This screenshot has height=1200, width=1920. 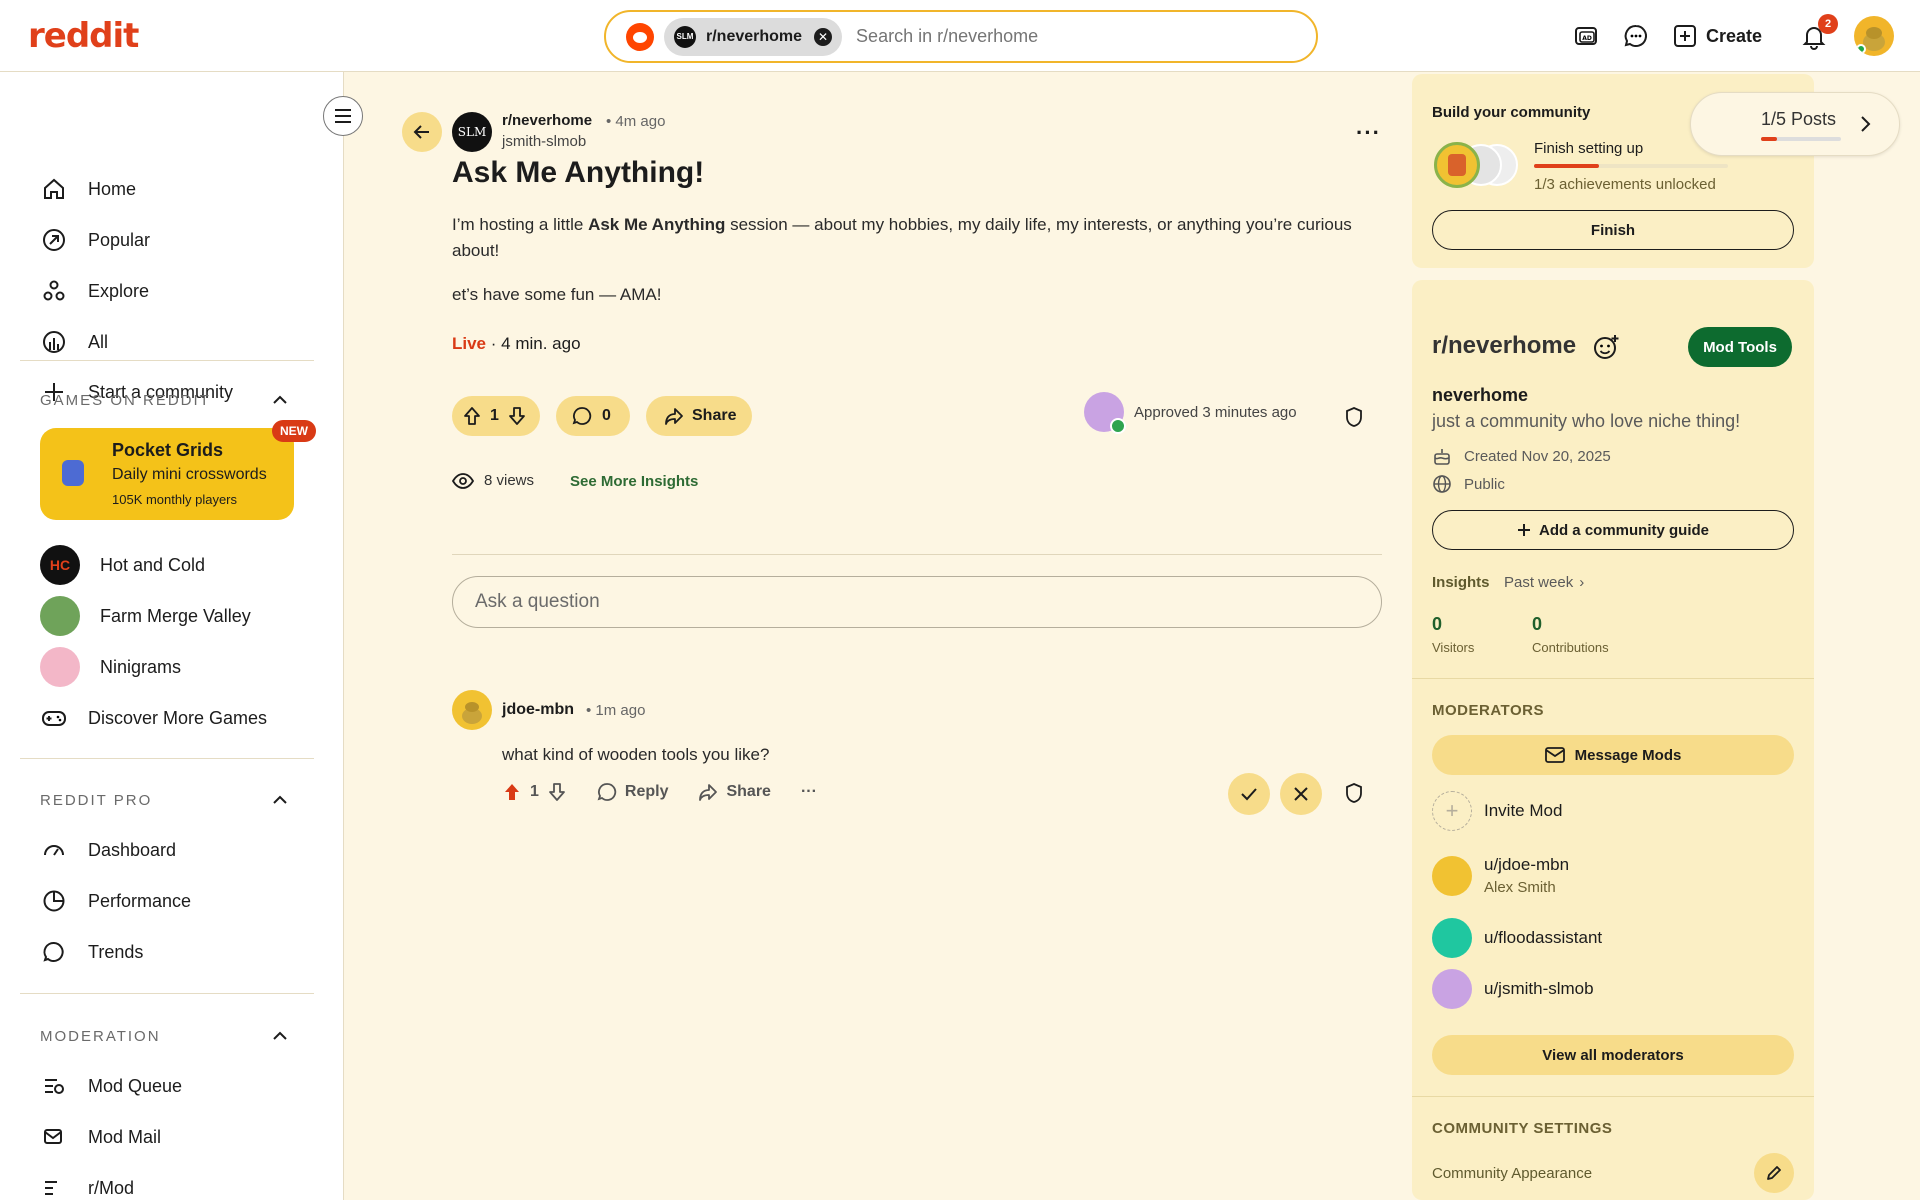 What do you see at coordinates (1606, 347) in the screenshot?
I see `add-emoji-icon` at bounding box center [1606, 347].